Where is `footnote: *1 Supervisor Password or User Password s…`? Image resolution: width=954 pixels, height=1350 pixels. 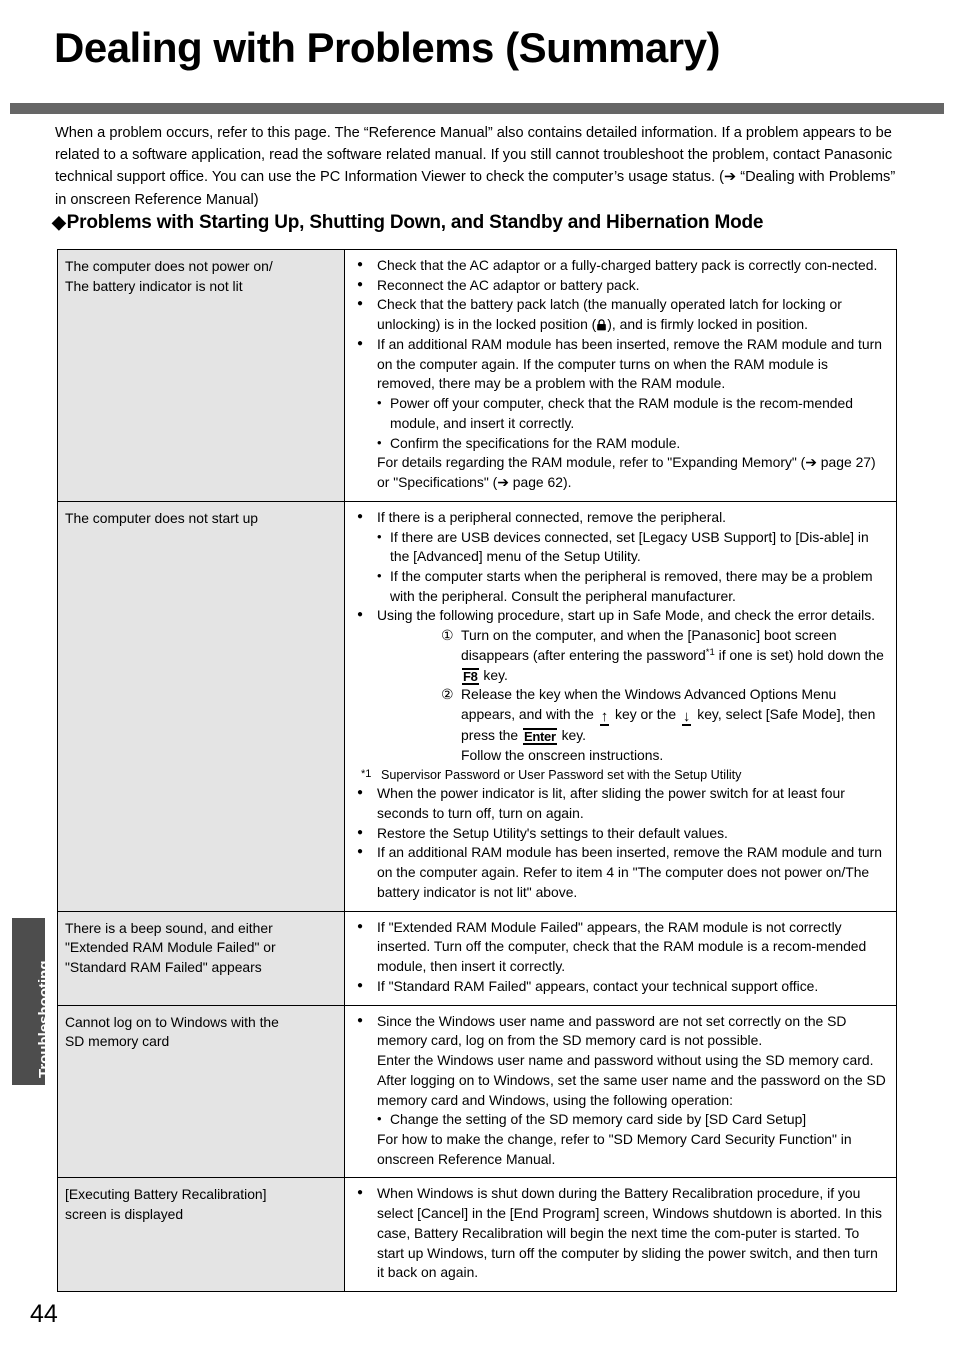
footnote: *1 Supervisor Password or User Password s… is located at coordinates (621, 776).